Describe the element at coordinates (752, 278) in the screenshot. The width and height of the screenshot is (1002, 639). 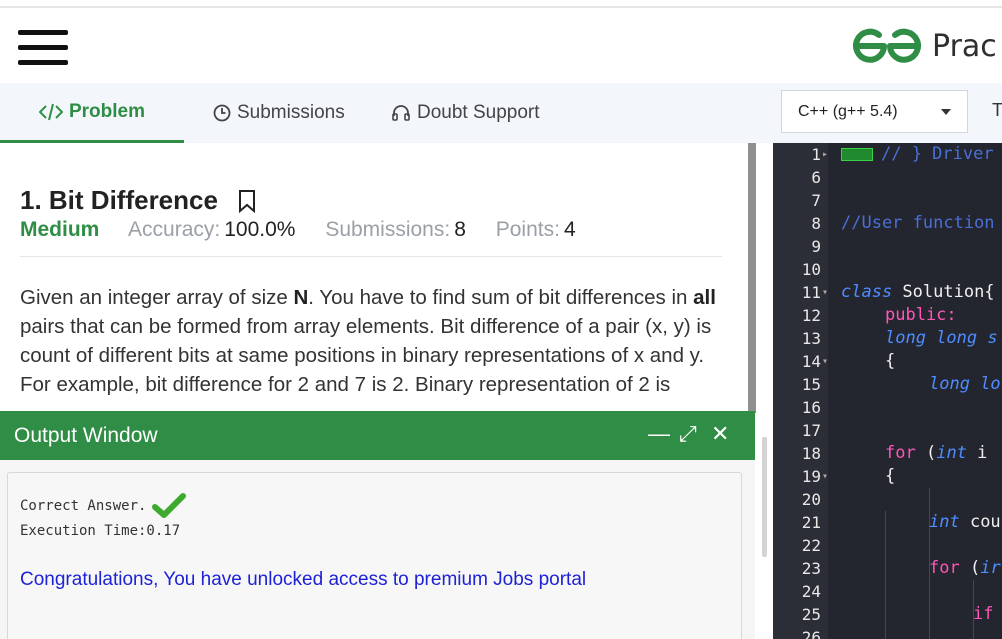
I see `problem-scrollbar` at that location.